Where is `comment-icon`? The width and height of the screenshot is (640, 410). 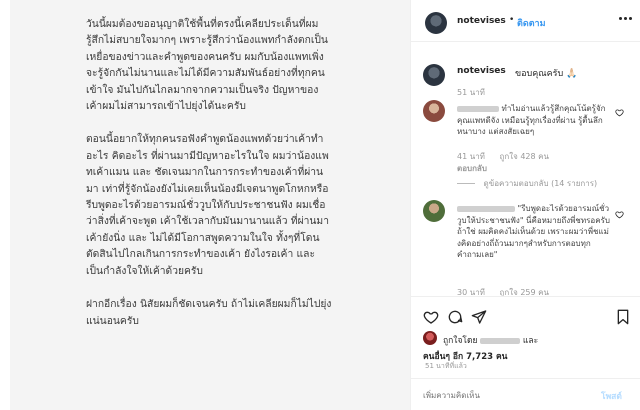
comment-icon is located at coordinates (455, 317).